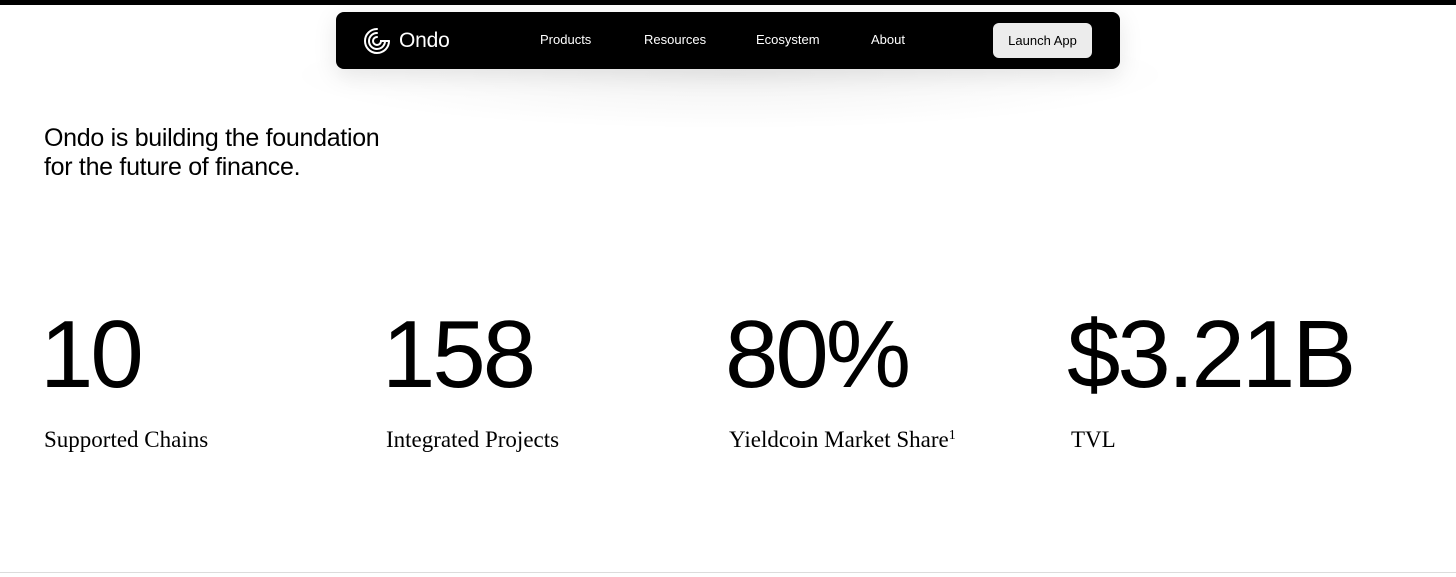 The image size is (1456, 577). I want to click on stat-label-text: Supported Chains, so click(126, 439).